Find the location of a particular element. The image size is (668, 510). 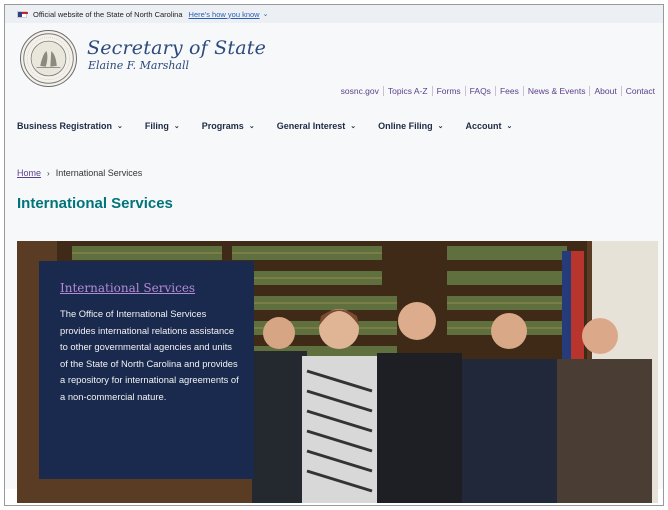

nav-business-registration: Business Registration ⌄ is located at coordinates (70, 126).